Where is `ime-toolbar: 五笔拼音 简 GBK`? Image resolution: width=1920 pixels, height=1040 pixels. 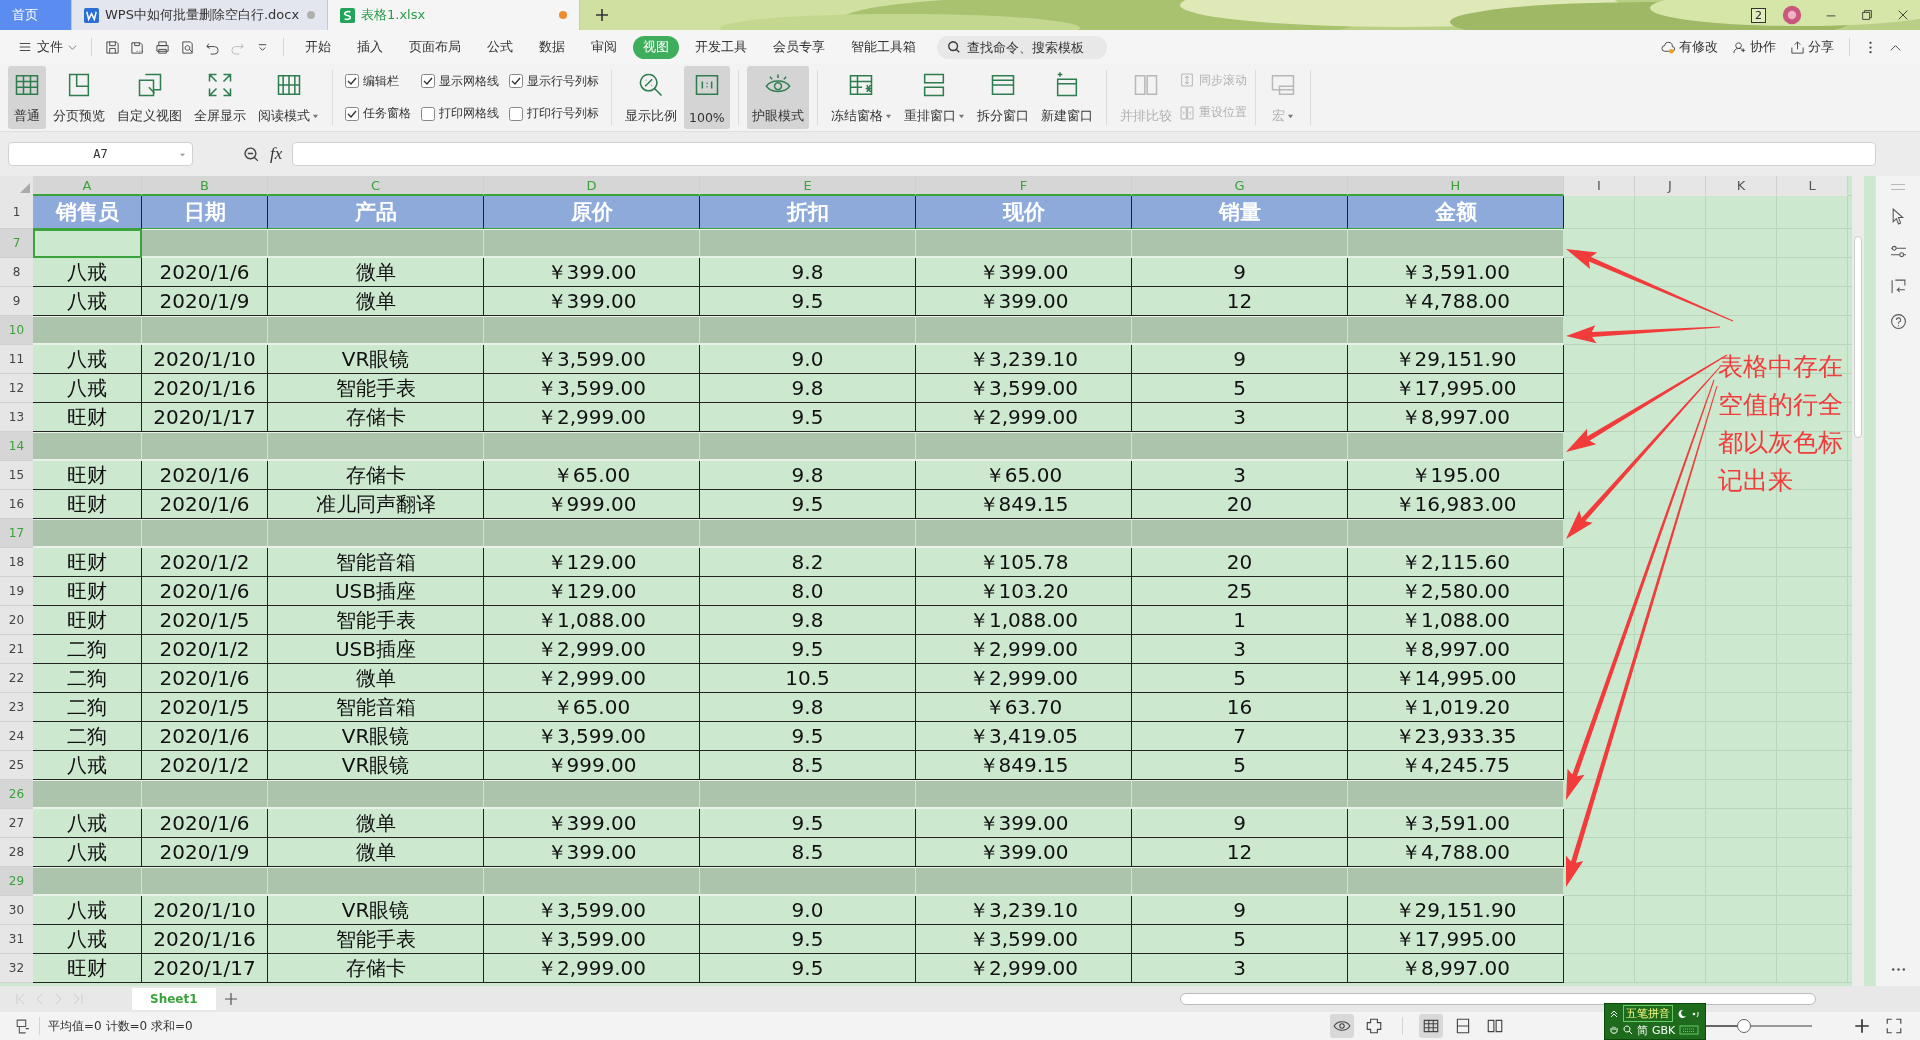
ime-toolbar: 五笔拼音 简 GBK is located at coordinates (1655, 1021).